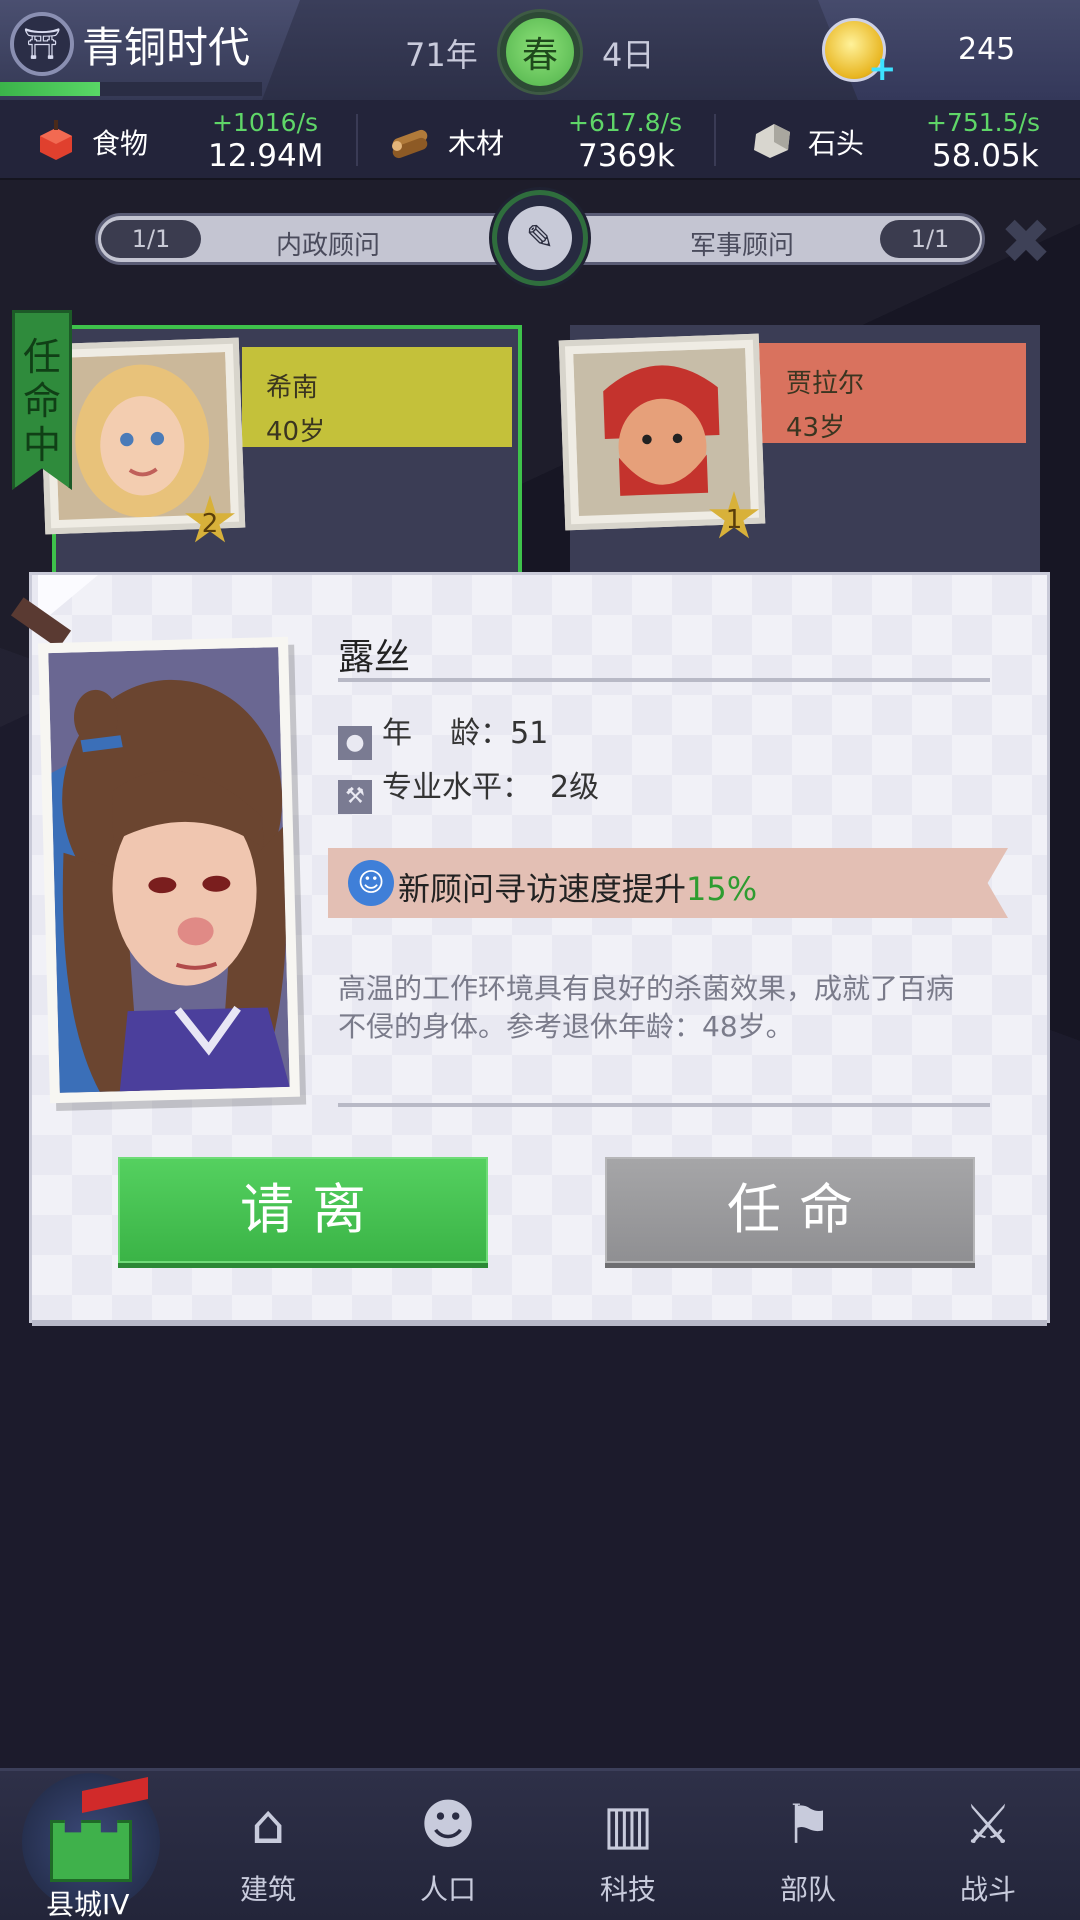 The image size is (1080, 1920). I want to click on nav-item-battle: ⚔ 战斗, so click(988, 1850).